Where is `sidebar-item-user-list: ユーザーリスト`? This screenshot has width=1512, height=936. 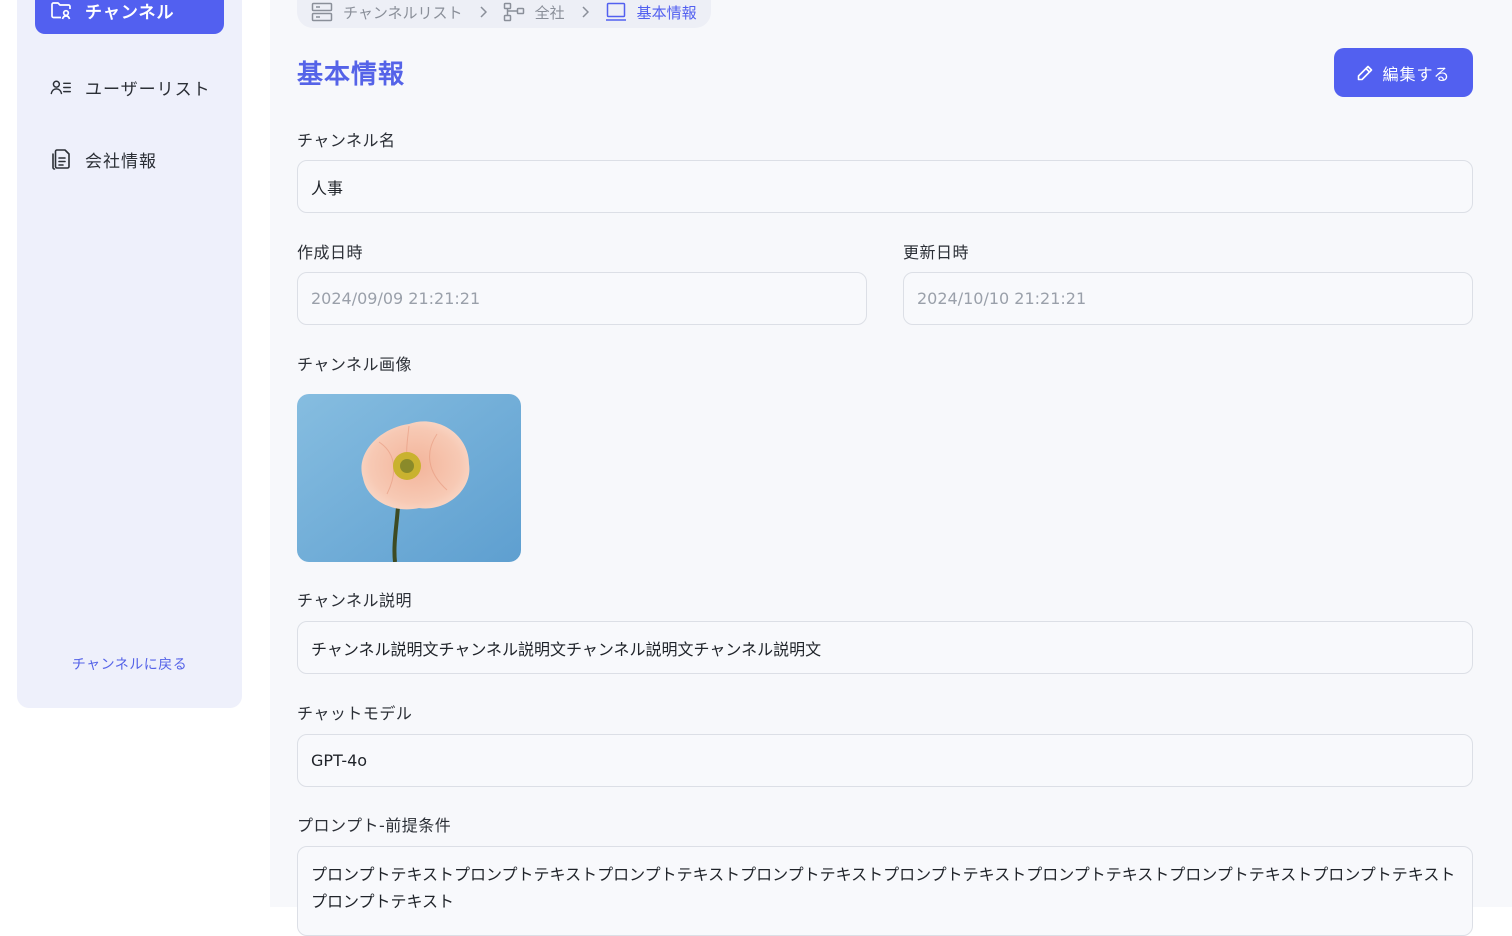 sidebar-item-user-list: ユーザーリスト is located at coordinates (129, 87).